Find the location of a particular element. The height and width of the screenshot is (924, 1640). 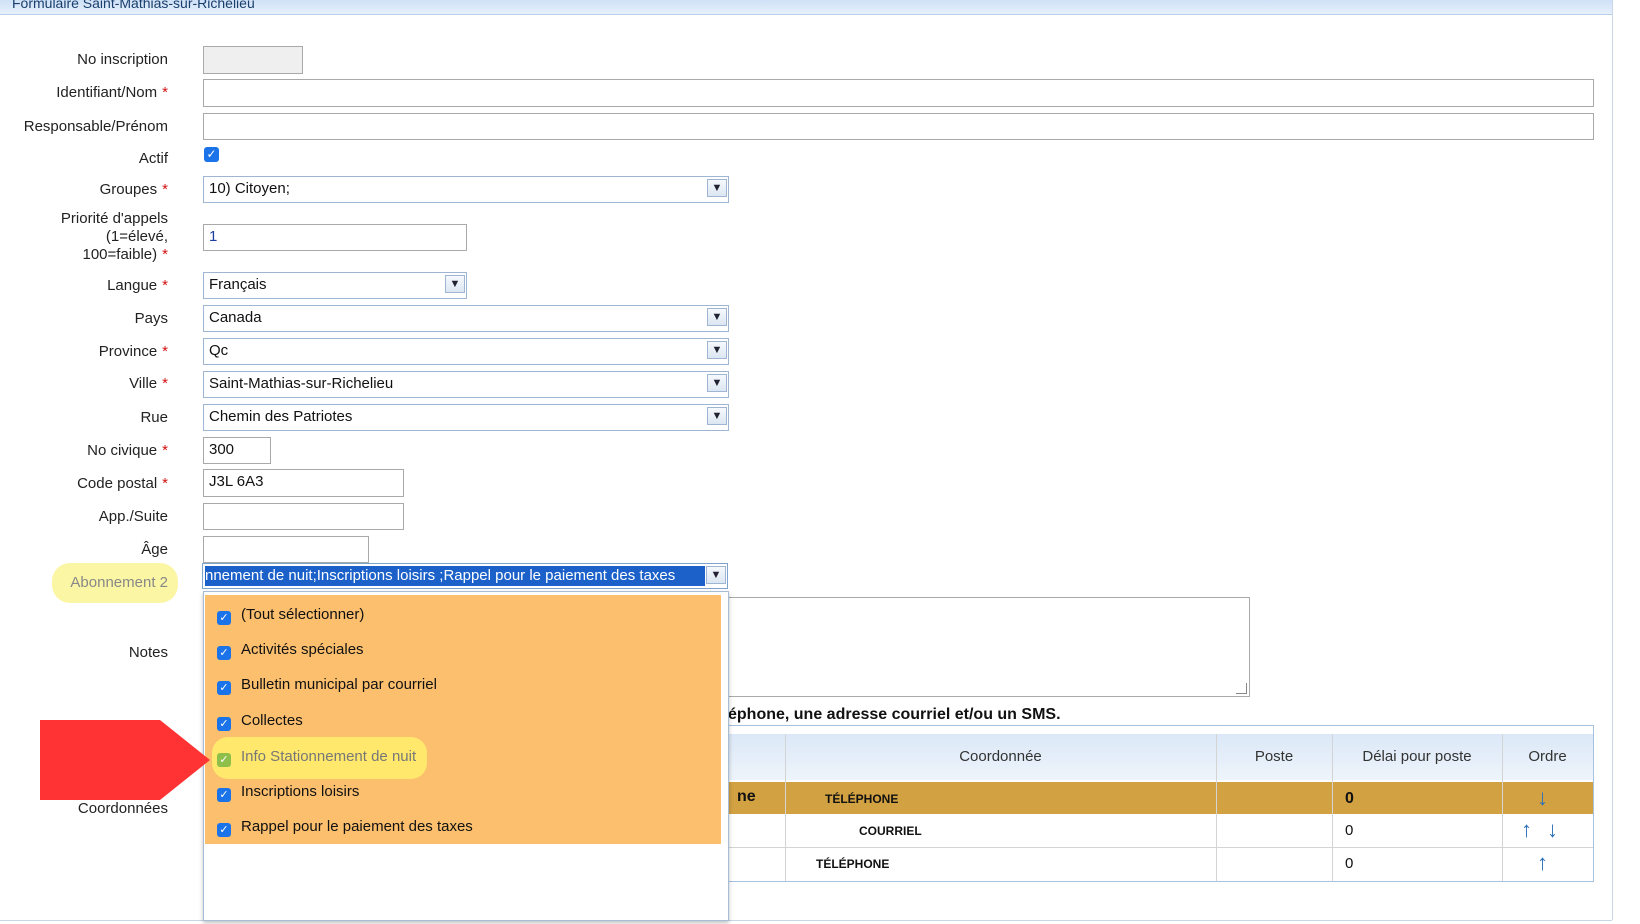

responsable-label: Responsable/Prénom is located at coordinates (95, 126).